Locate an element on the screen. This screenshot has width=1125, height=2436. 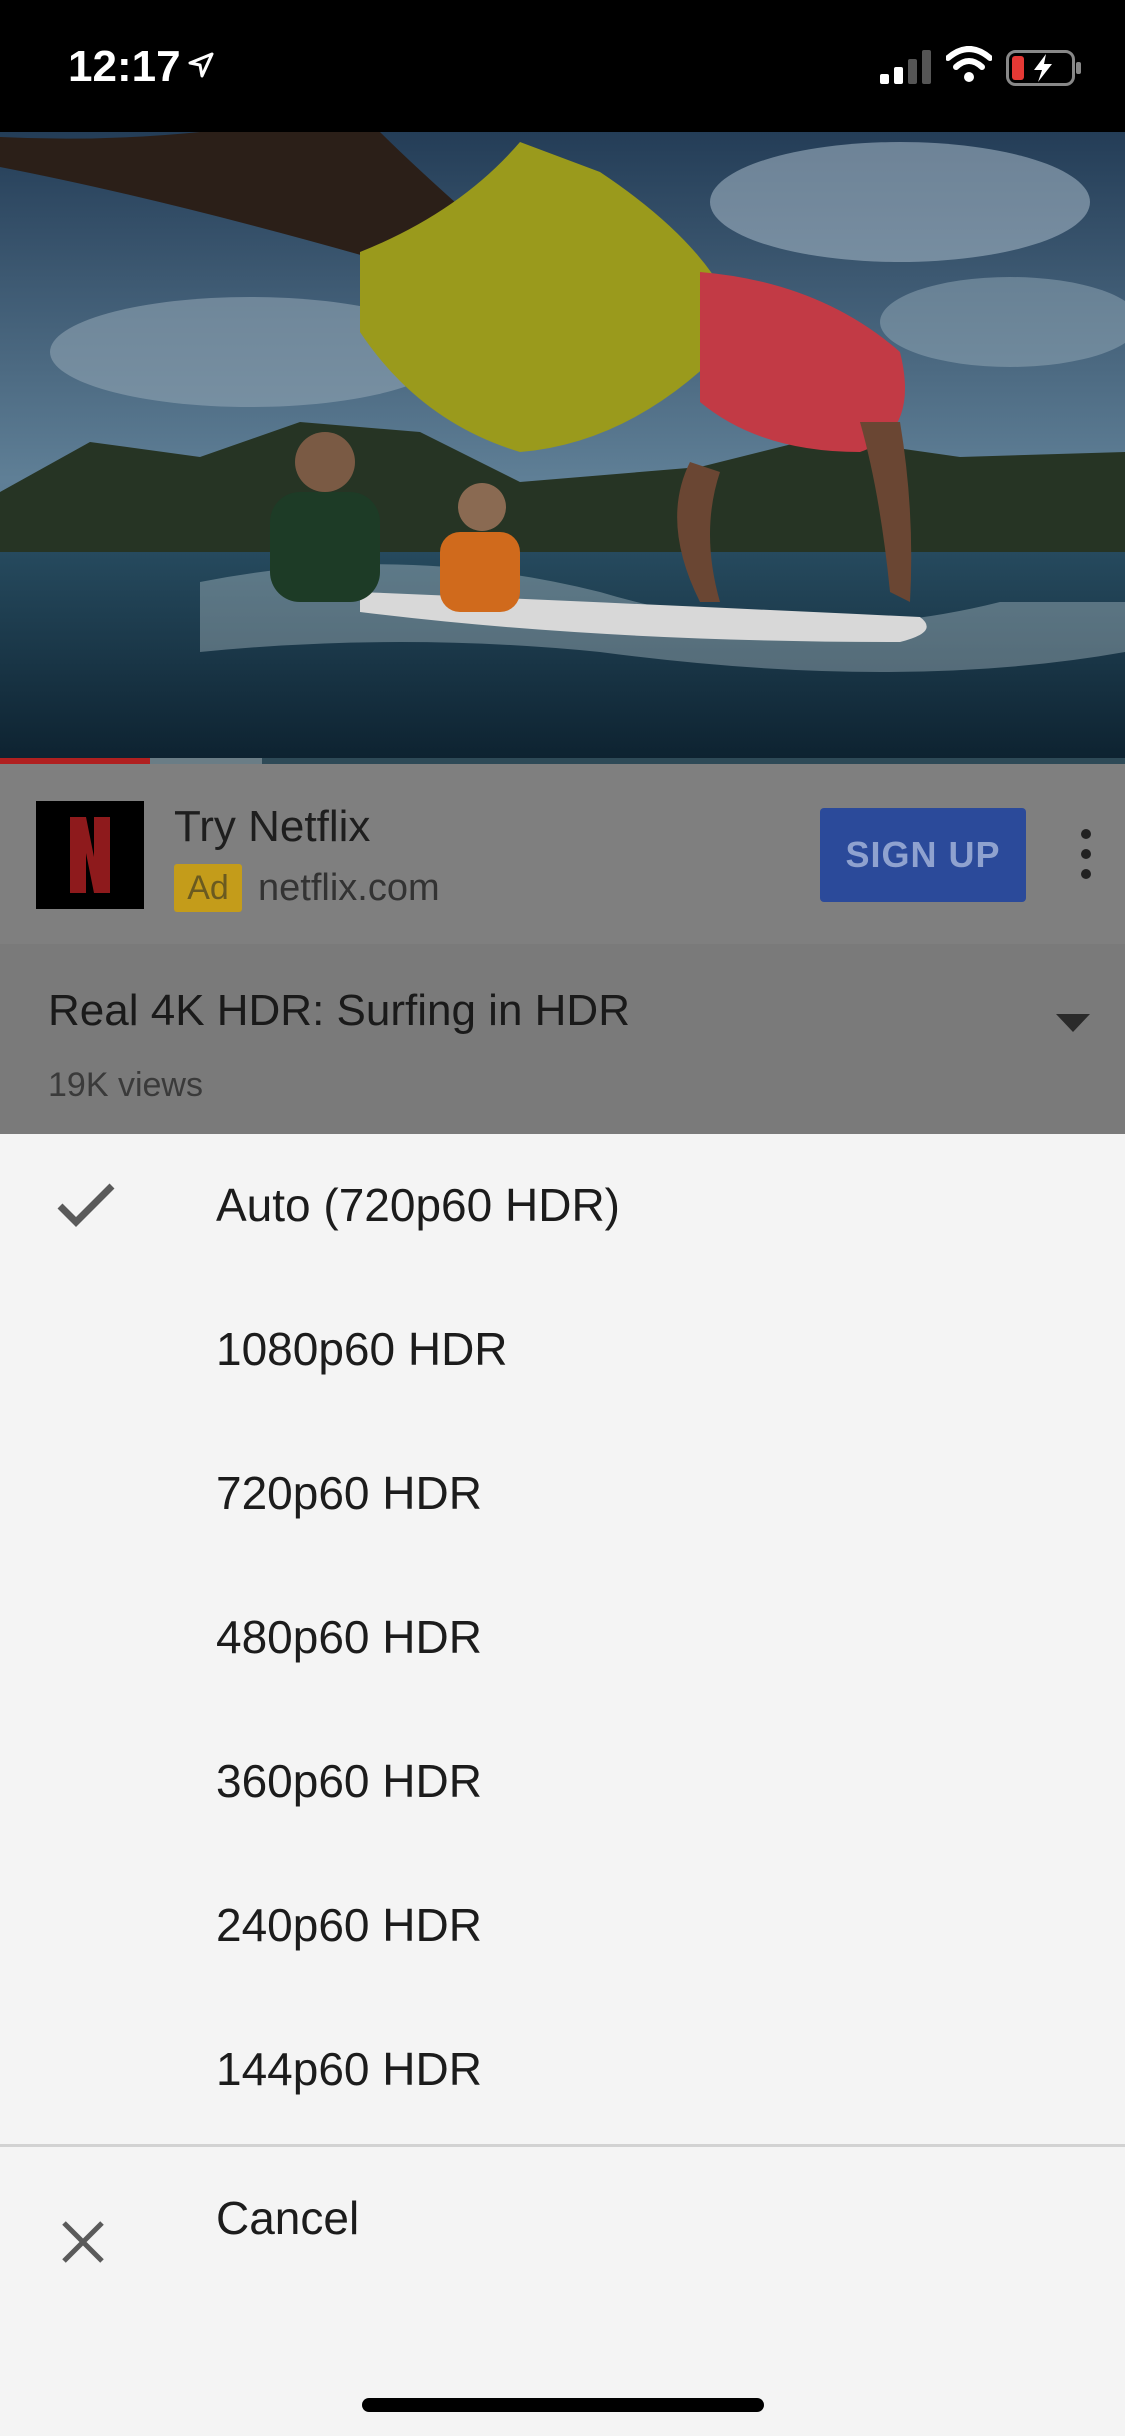
quality-option-auto: Auto (720p60 HDR) is located at coordinates (562, 1206).